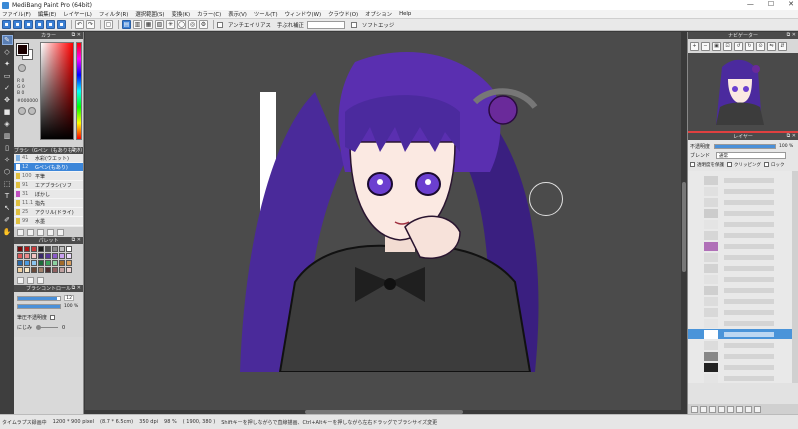 Image resolution: width=798 pixels, height=429 pixels. Describe the element at coordinates (170, 24) in the screenshot. I see `snap-radial-icon: ✳` at that location.